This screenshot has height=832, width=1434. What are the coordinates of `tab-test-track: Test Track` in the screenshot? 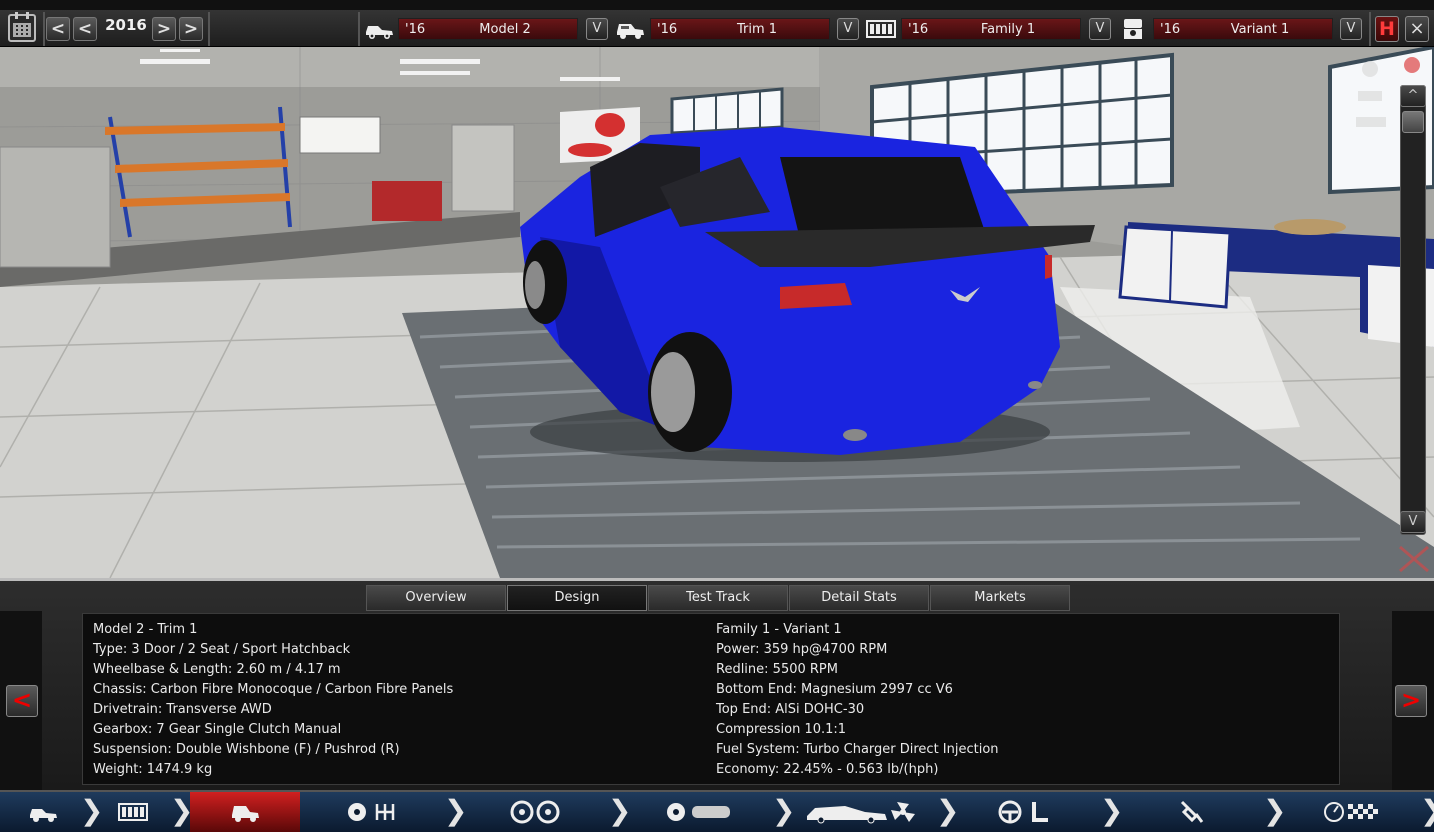 It's located at (718, 598).